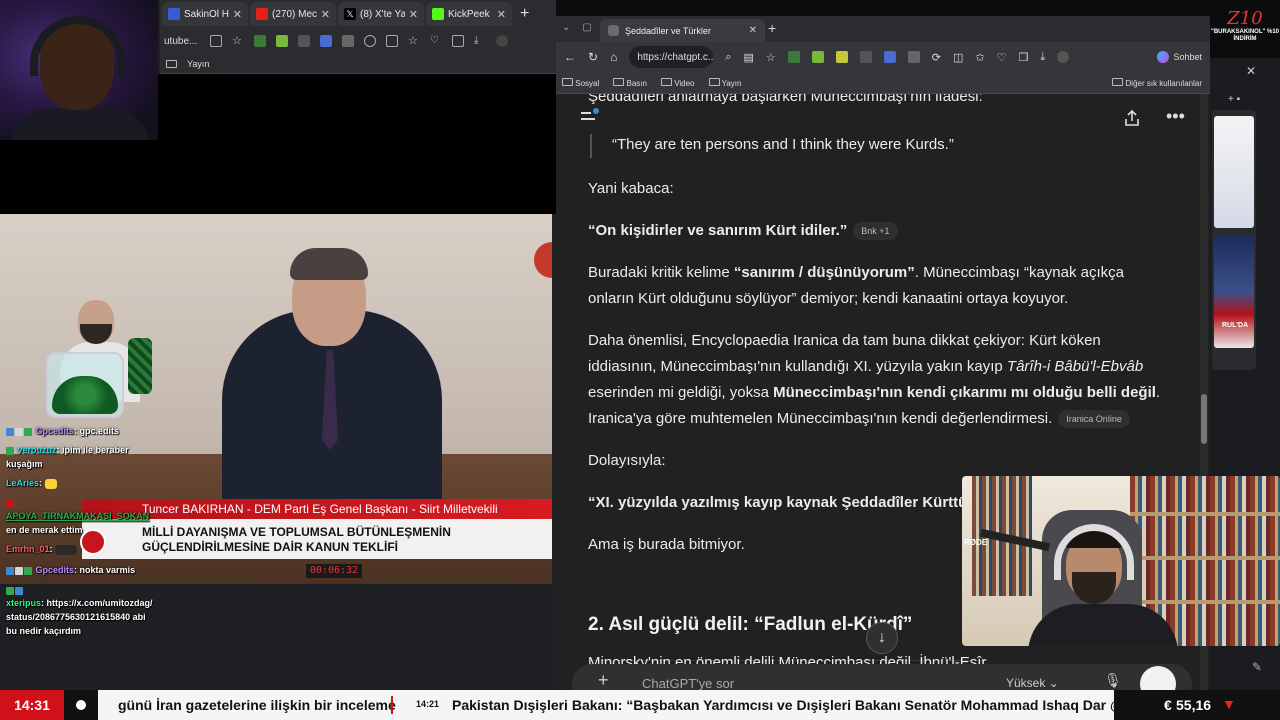 The image size is (1280, 720). Describe the element at coordinates (392, 41) in the screenshot. I see `split-screen-icon` at that location.